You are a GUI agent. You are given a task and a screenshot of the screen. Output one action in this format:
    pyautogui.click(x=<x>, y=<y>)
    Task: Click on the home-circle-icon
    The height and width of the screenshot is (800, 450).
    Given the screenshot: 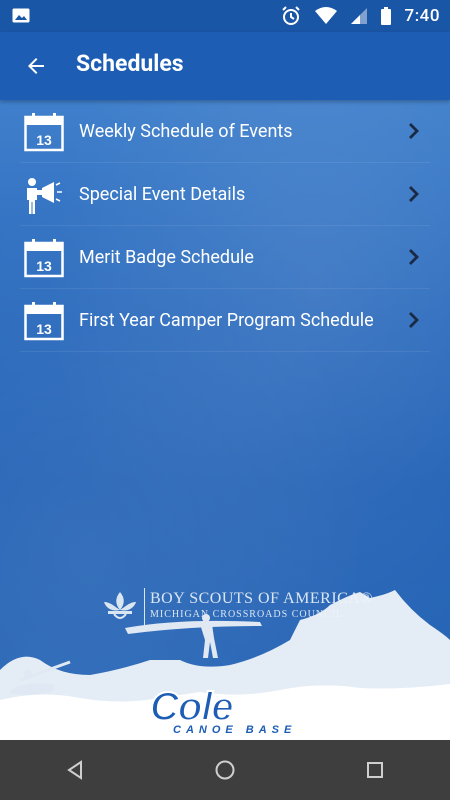 What is the action you would take?
    pyautogui.click(x=225, y=770)
    